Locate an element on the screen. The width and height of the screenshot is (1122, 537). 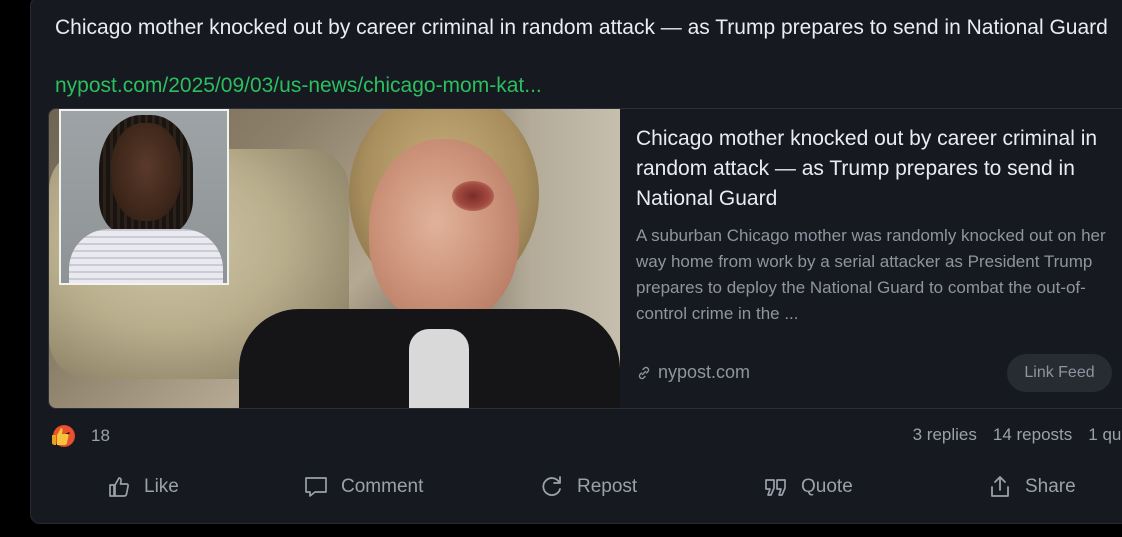
reactions-summary: 18 is located at coordinates (81, 436).